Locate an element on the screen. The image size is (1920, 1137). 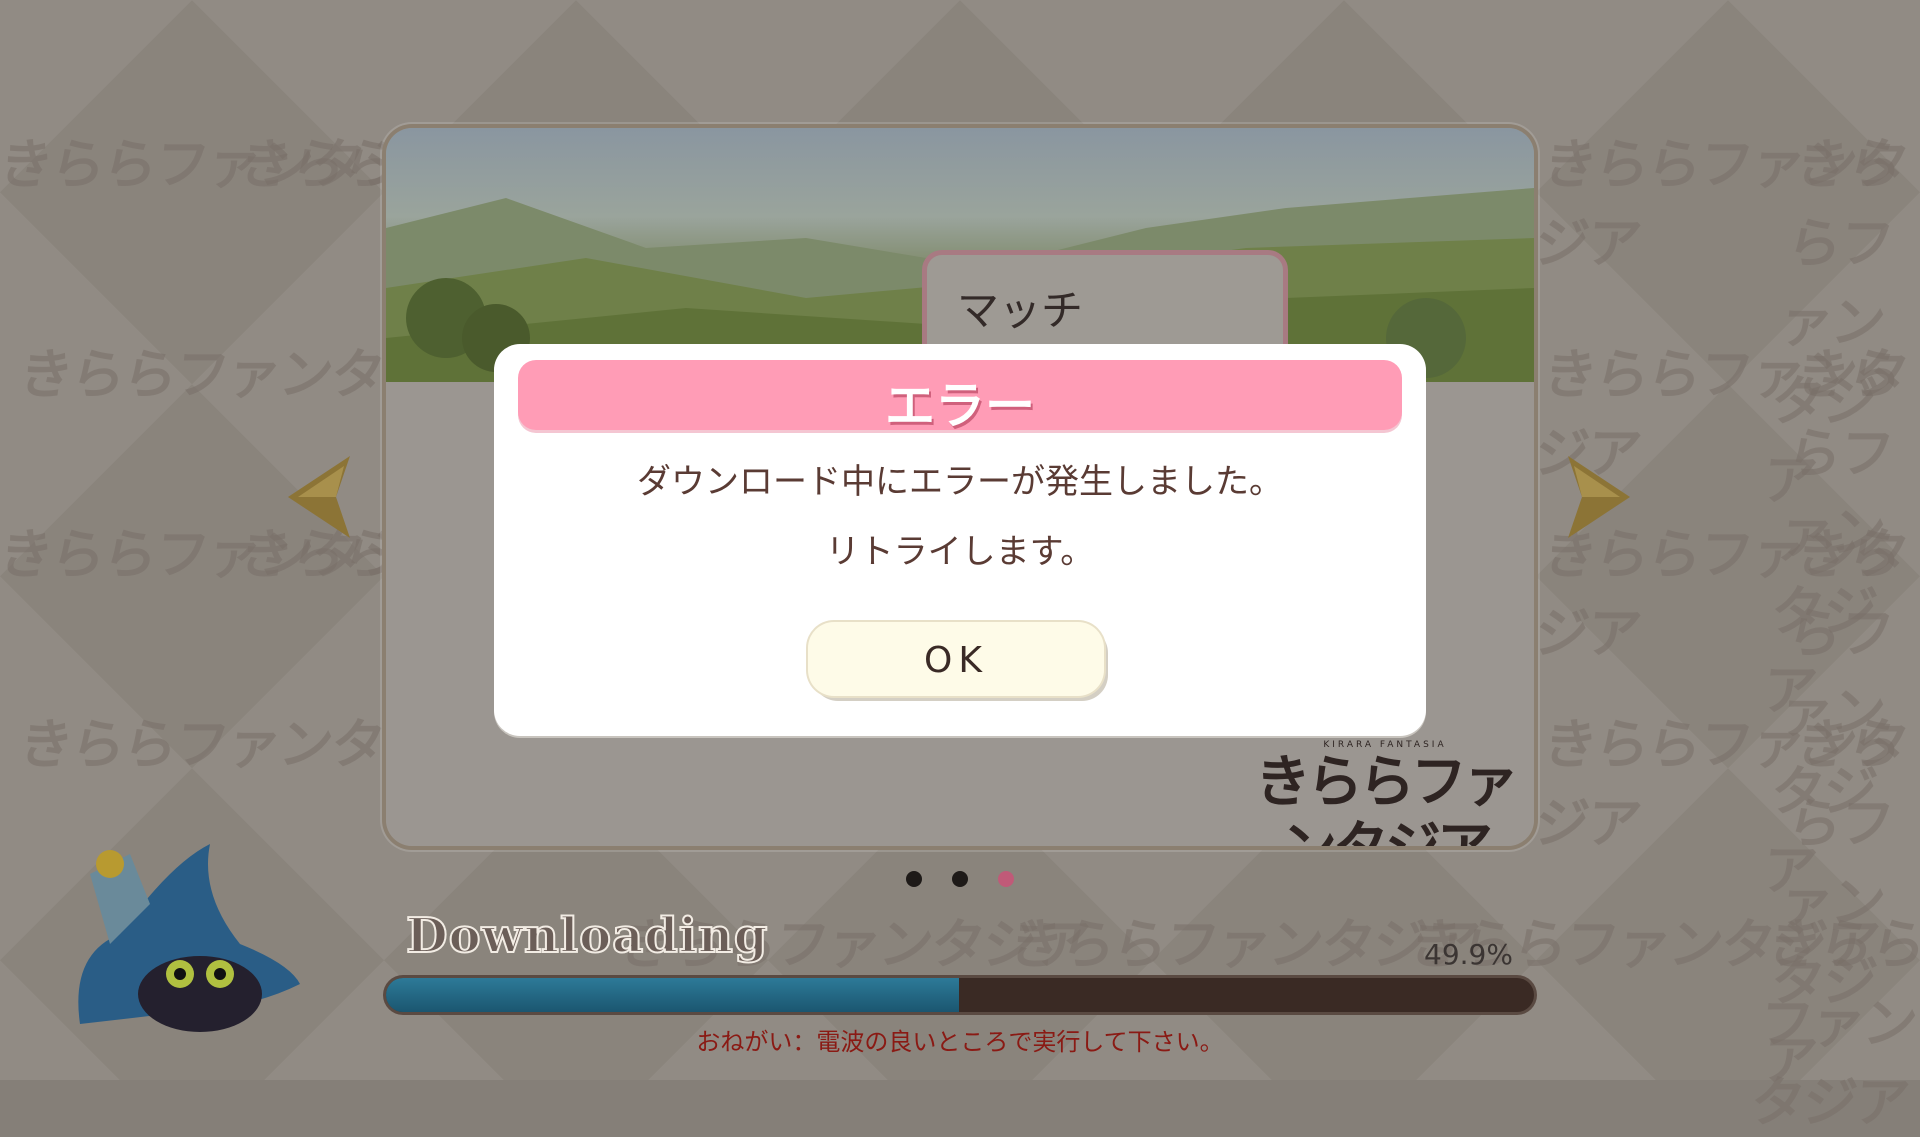
logo-subtitle: KIRARA FANTASIA is located at coordinates (1385, 745).